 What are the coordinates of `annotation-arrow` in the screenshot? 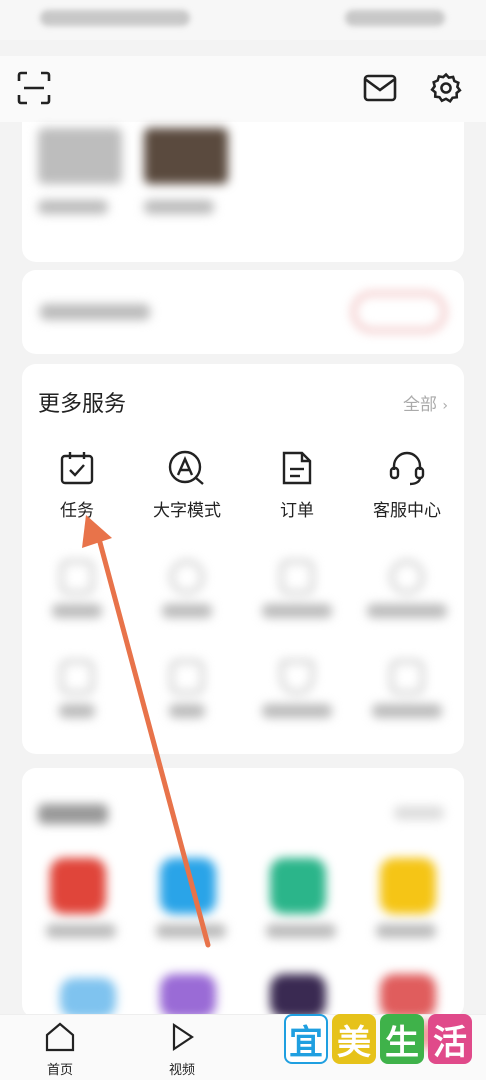 It's located at (146, 731).